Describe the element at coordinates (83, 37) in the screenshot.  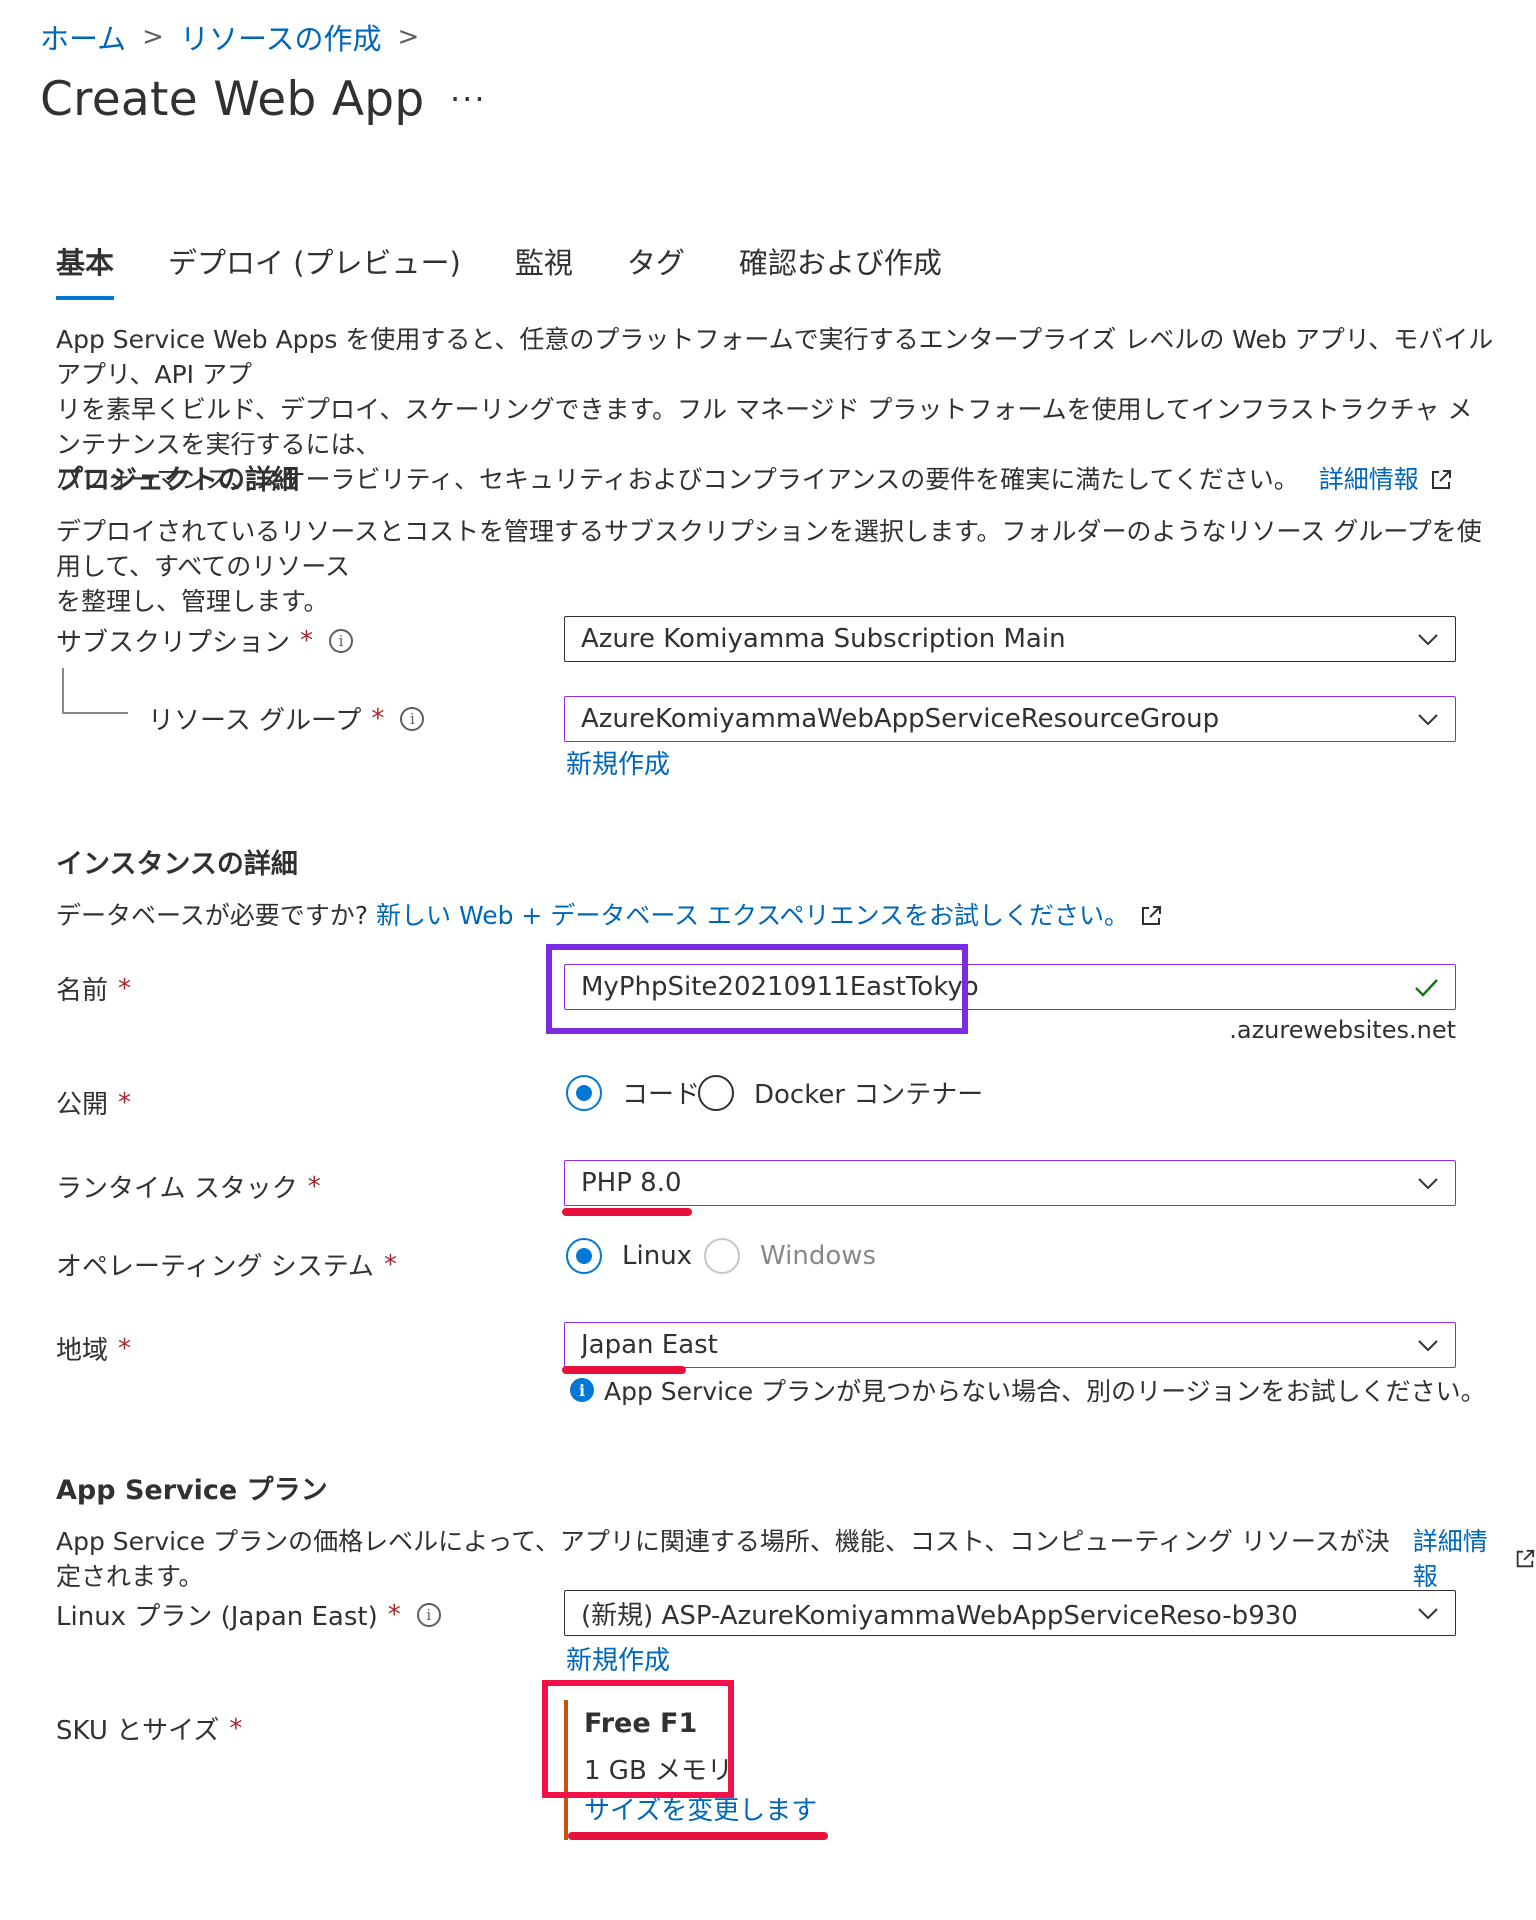
I see `breadcrumb-home: ホーム` at that location.